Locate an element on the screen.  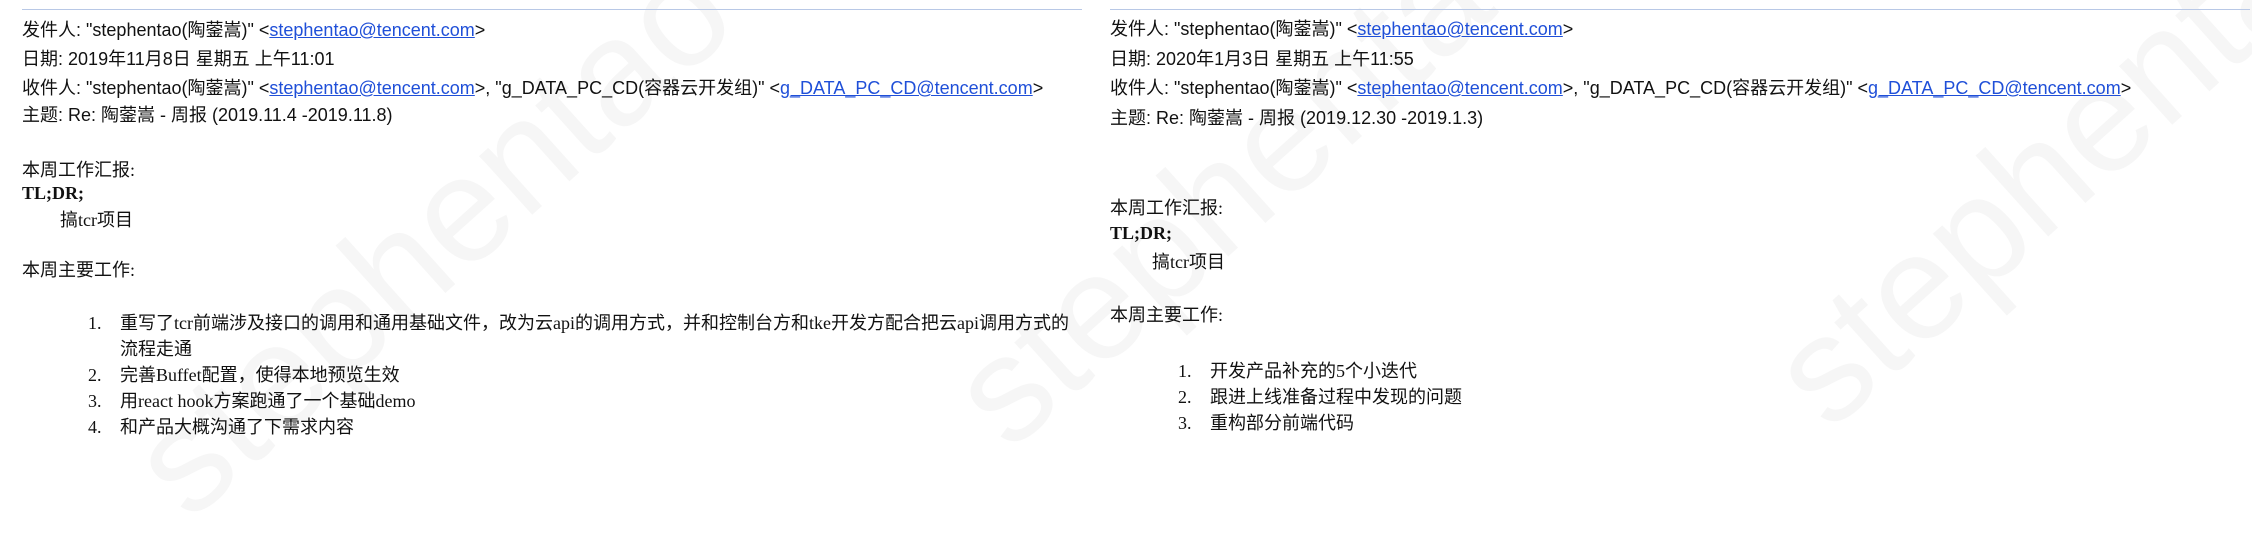
subject-line: 主题: Re: 陶蓥嵩 - 周报 (2019.11.4 -2019.11.8) is located at coordinates (207, 115).